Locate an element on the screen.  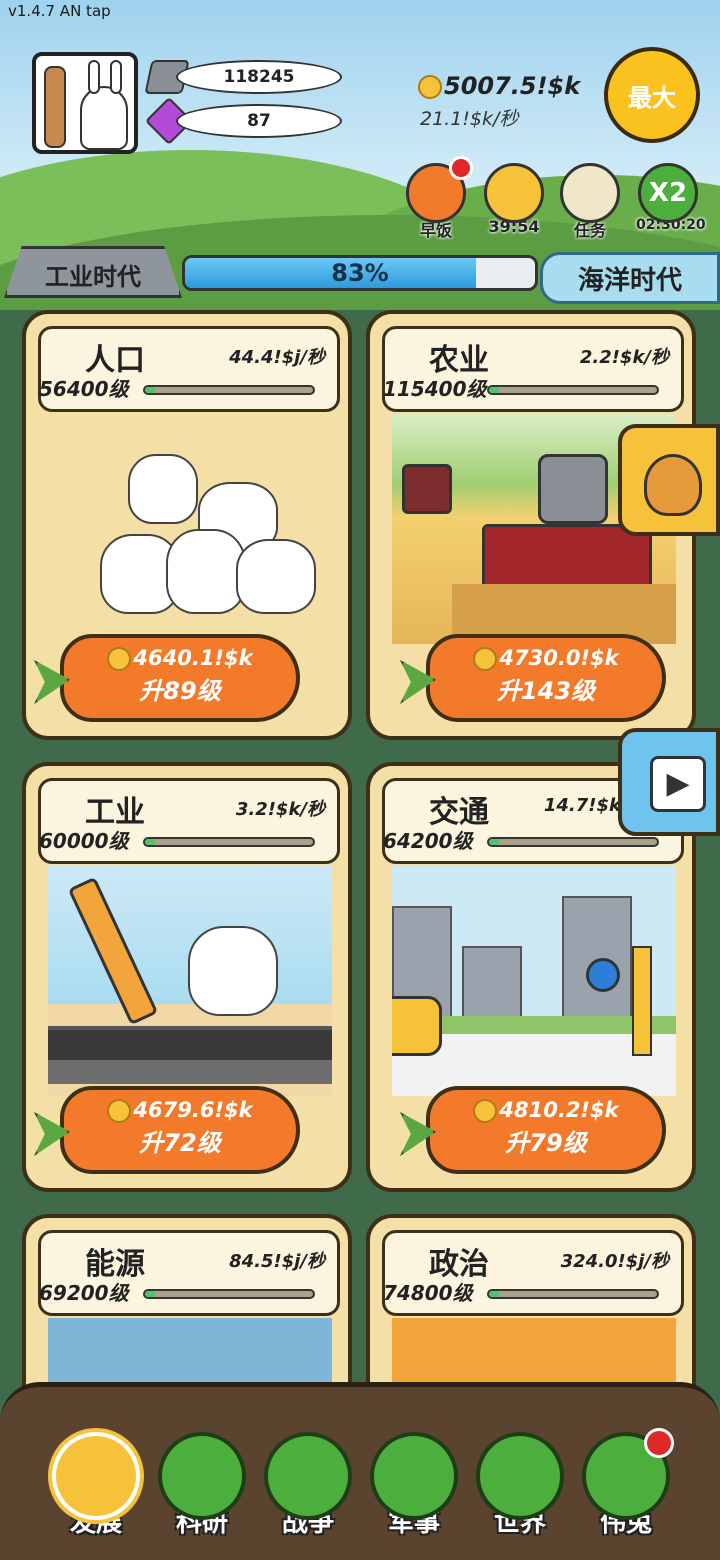
crossed-swords-icon is located at coordinates (308, 1476).